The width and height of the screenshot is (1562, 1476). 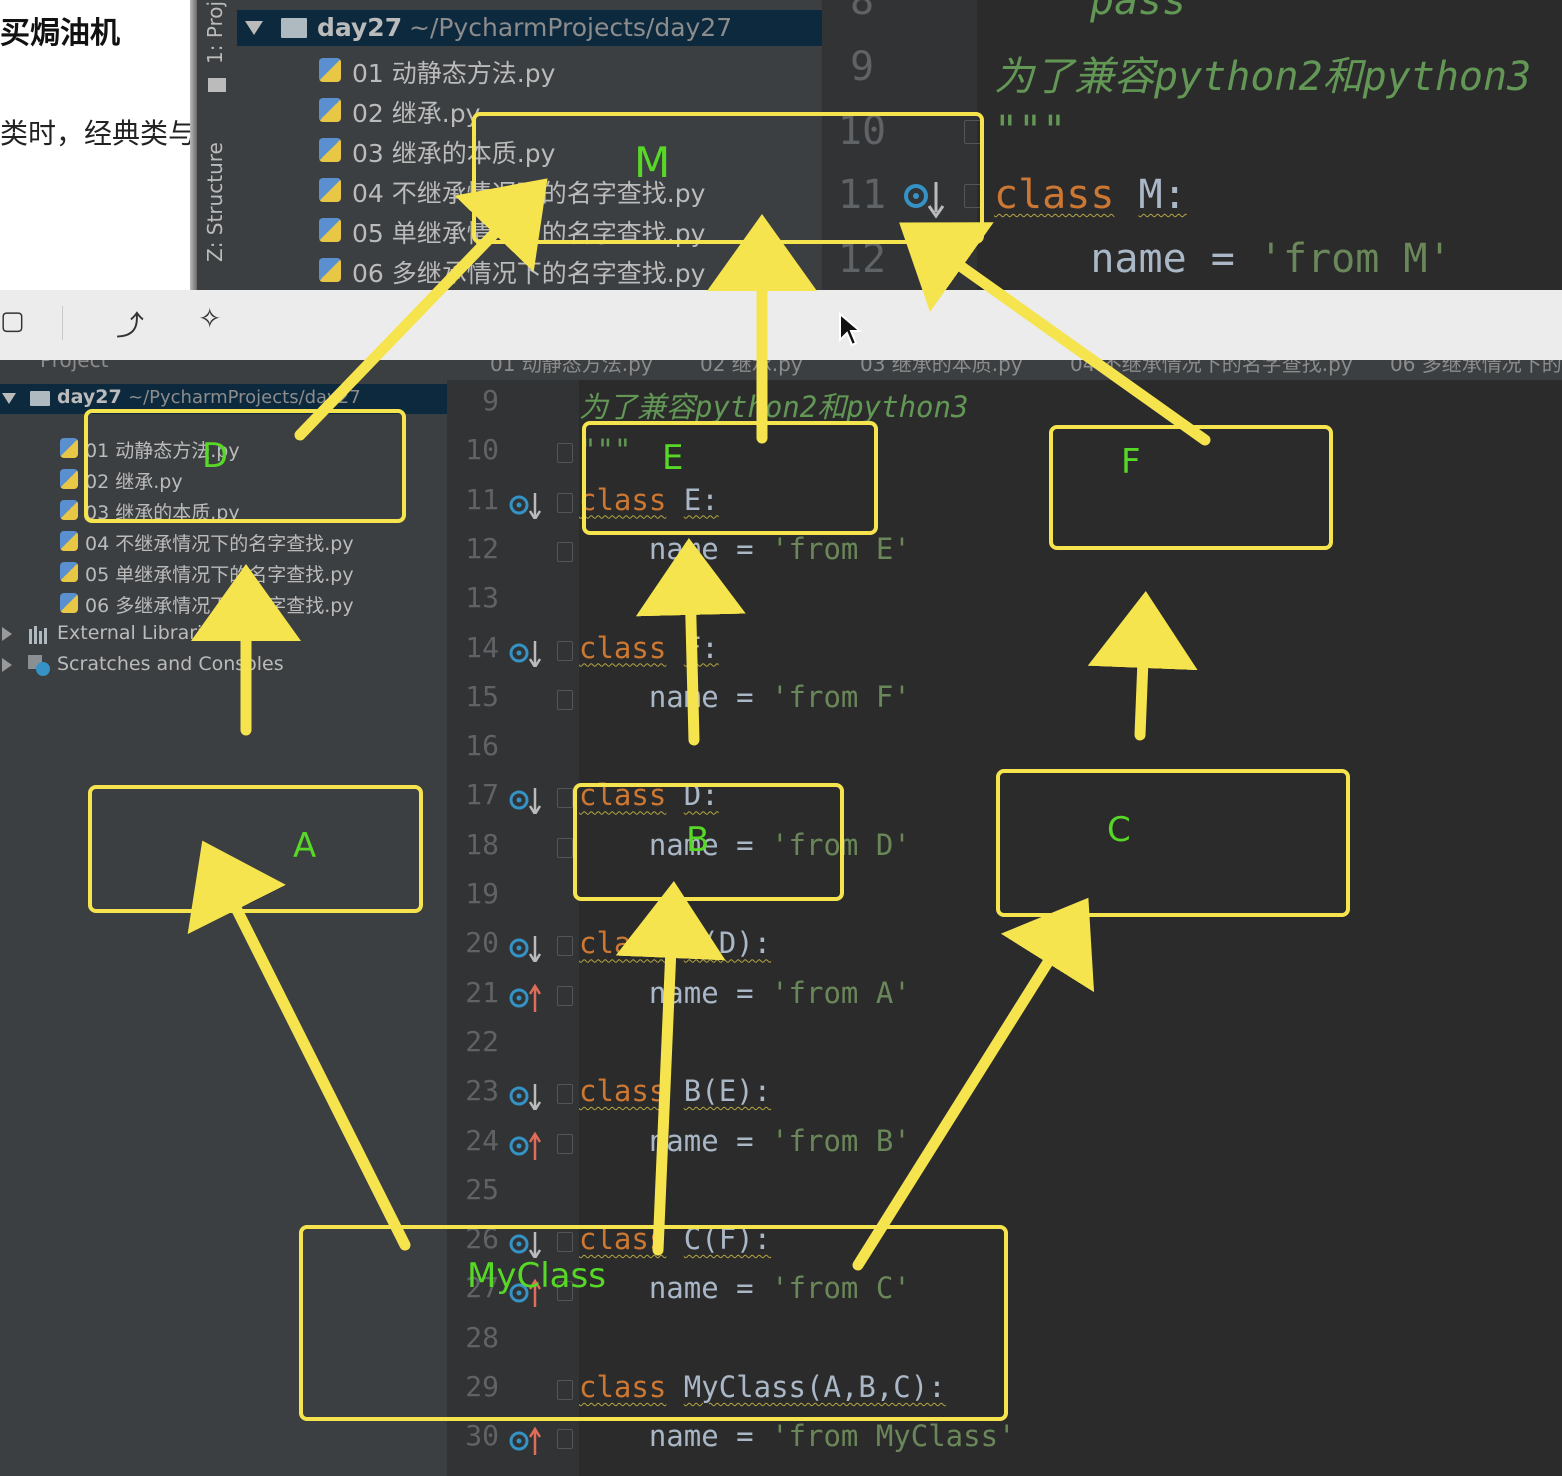 What do you see at coordinates (1191, 487) in the screenshot?
I see `annotation-box-f` at bounding box center [1191, 487].